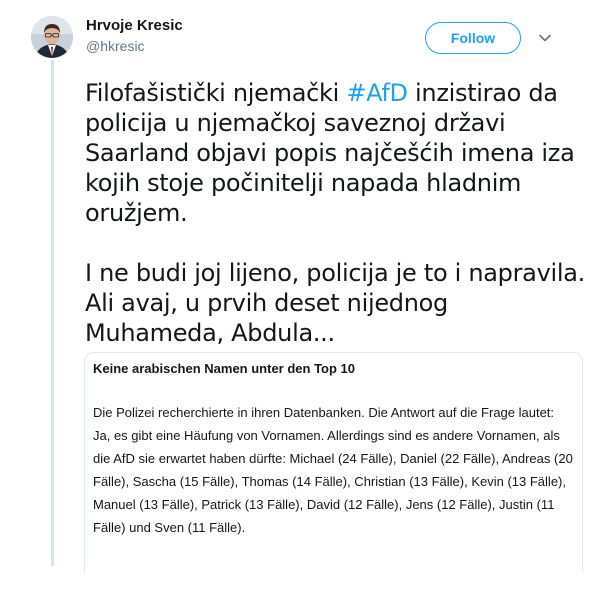  I want to click on more-menu-button, so click(545, 38).